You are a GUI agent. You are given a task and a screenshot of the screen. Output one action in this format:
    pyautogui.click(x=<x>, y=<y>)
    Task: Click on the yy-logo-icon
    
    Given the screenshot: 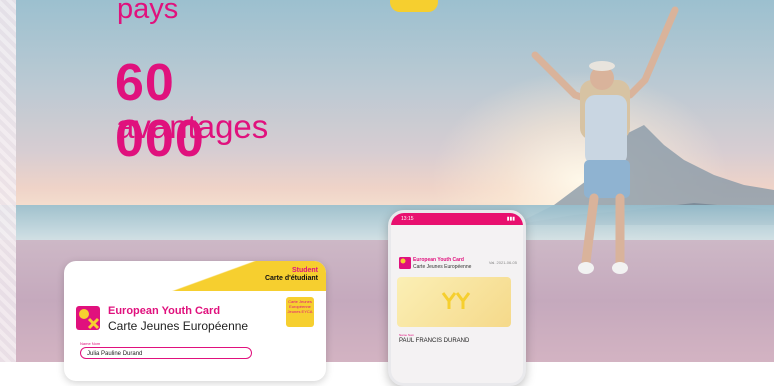 What is the action you would take?
    pyautogui.click(x=456, y=300)
    